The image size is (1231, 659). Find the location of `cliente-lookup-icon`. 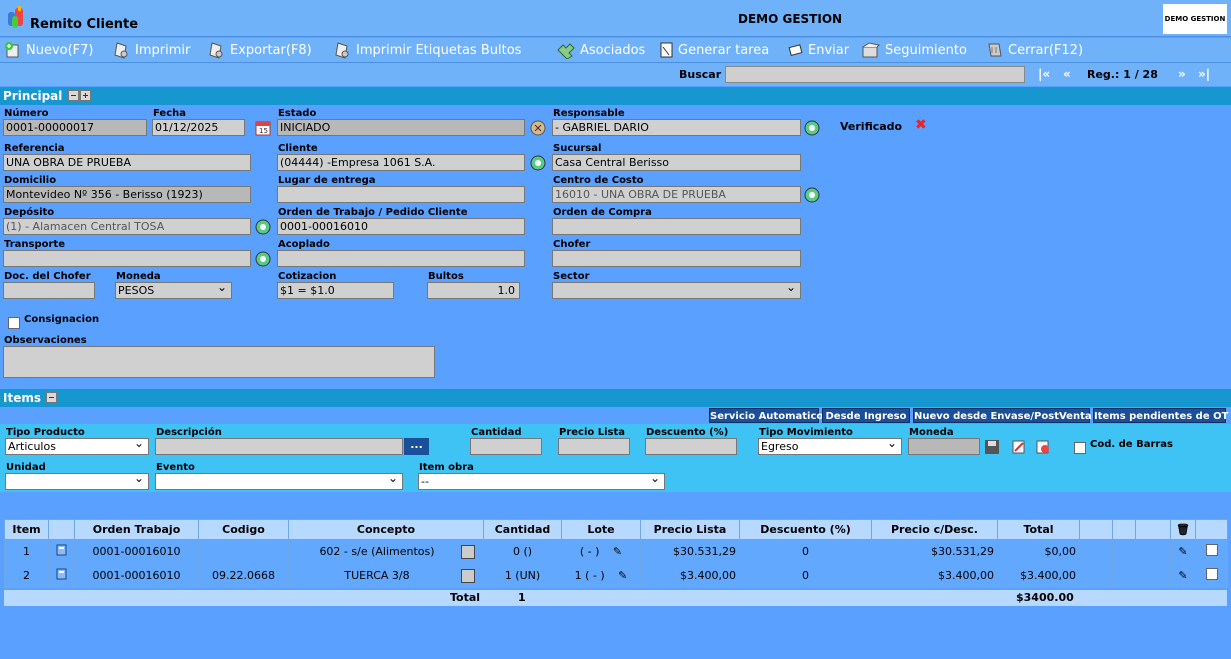

cliente-lookup-icon is located at coordinates (538, 163).